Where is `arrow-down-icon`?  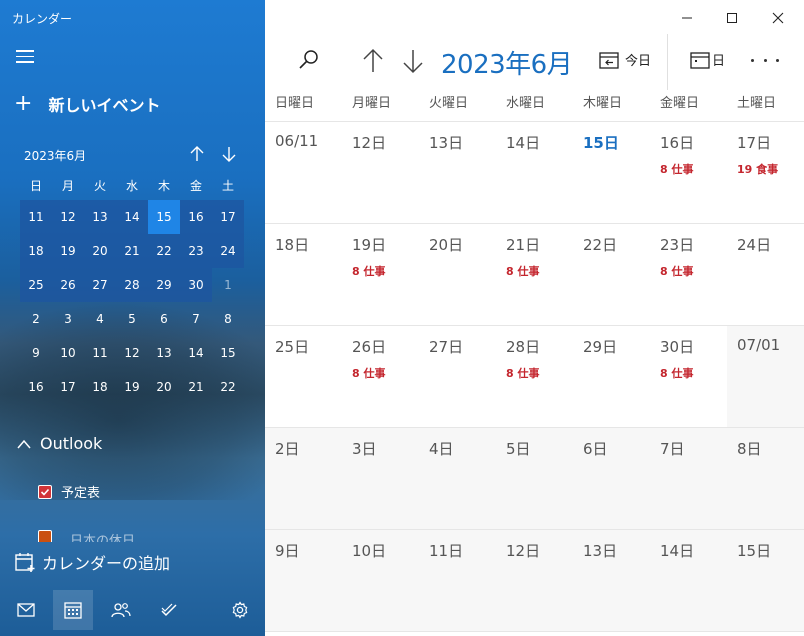
arrow-down-icon is located at coordinates (413, 61).